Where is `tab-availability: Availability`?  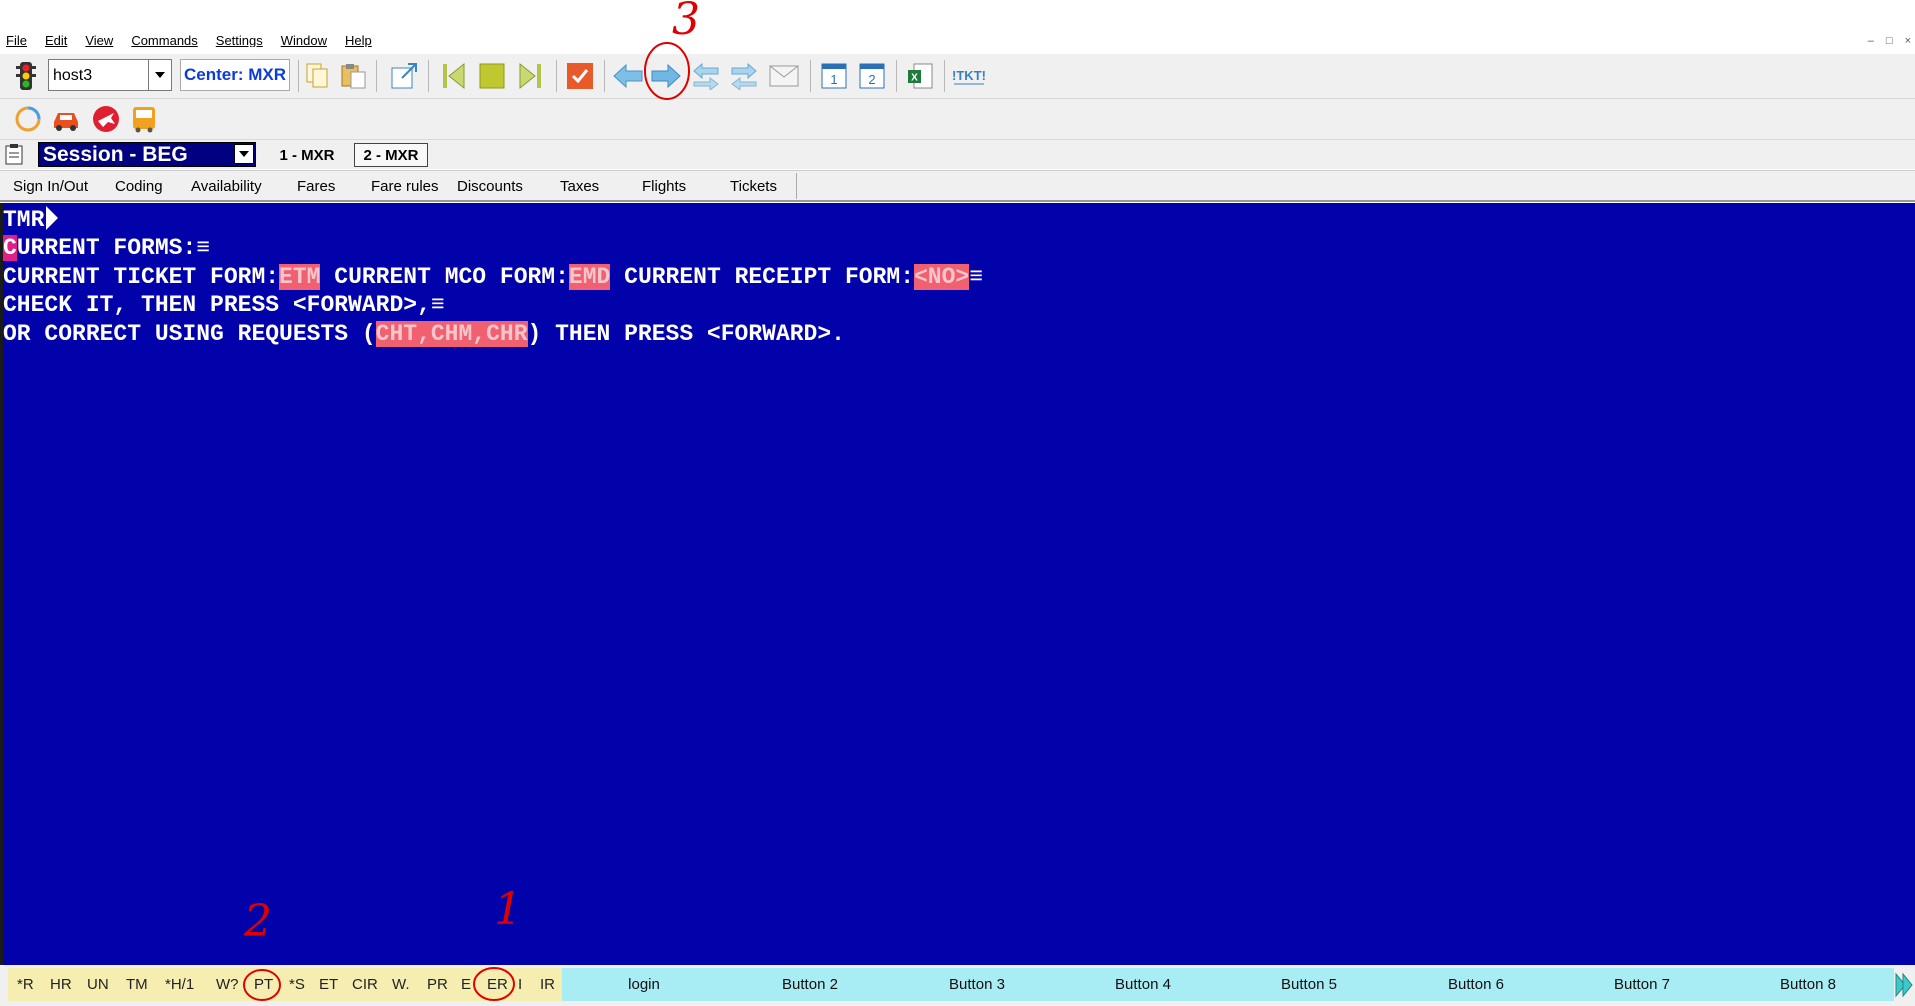 tab-availability: Availability is located at coordinates (226, 186).